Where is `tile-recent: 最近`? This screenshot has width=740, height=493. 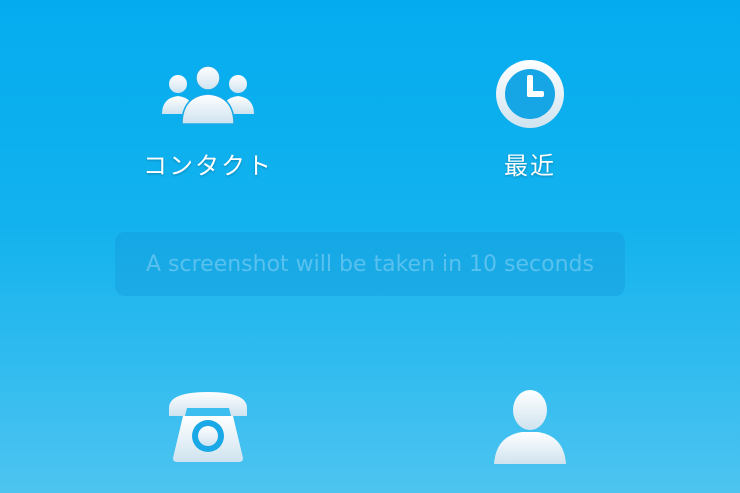
tile-recent: 最近 is located at coordinates (530, 119).